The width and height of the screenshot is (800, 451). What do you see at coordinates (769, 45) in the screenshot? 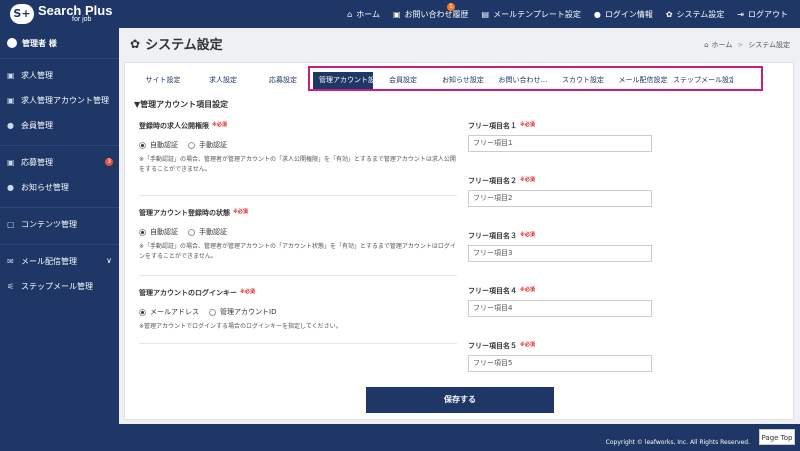
I see `breadcrumb-current: システム設定` at bounding box center [769, 45].